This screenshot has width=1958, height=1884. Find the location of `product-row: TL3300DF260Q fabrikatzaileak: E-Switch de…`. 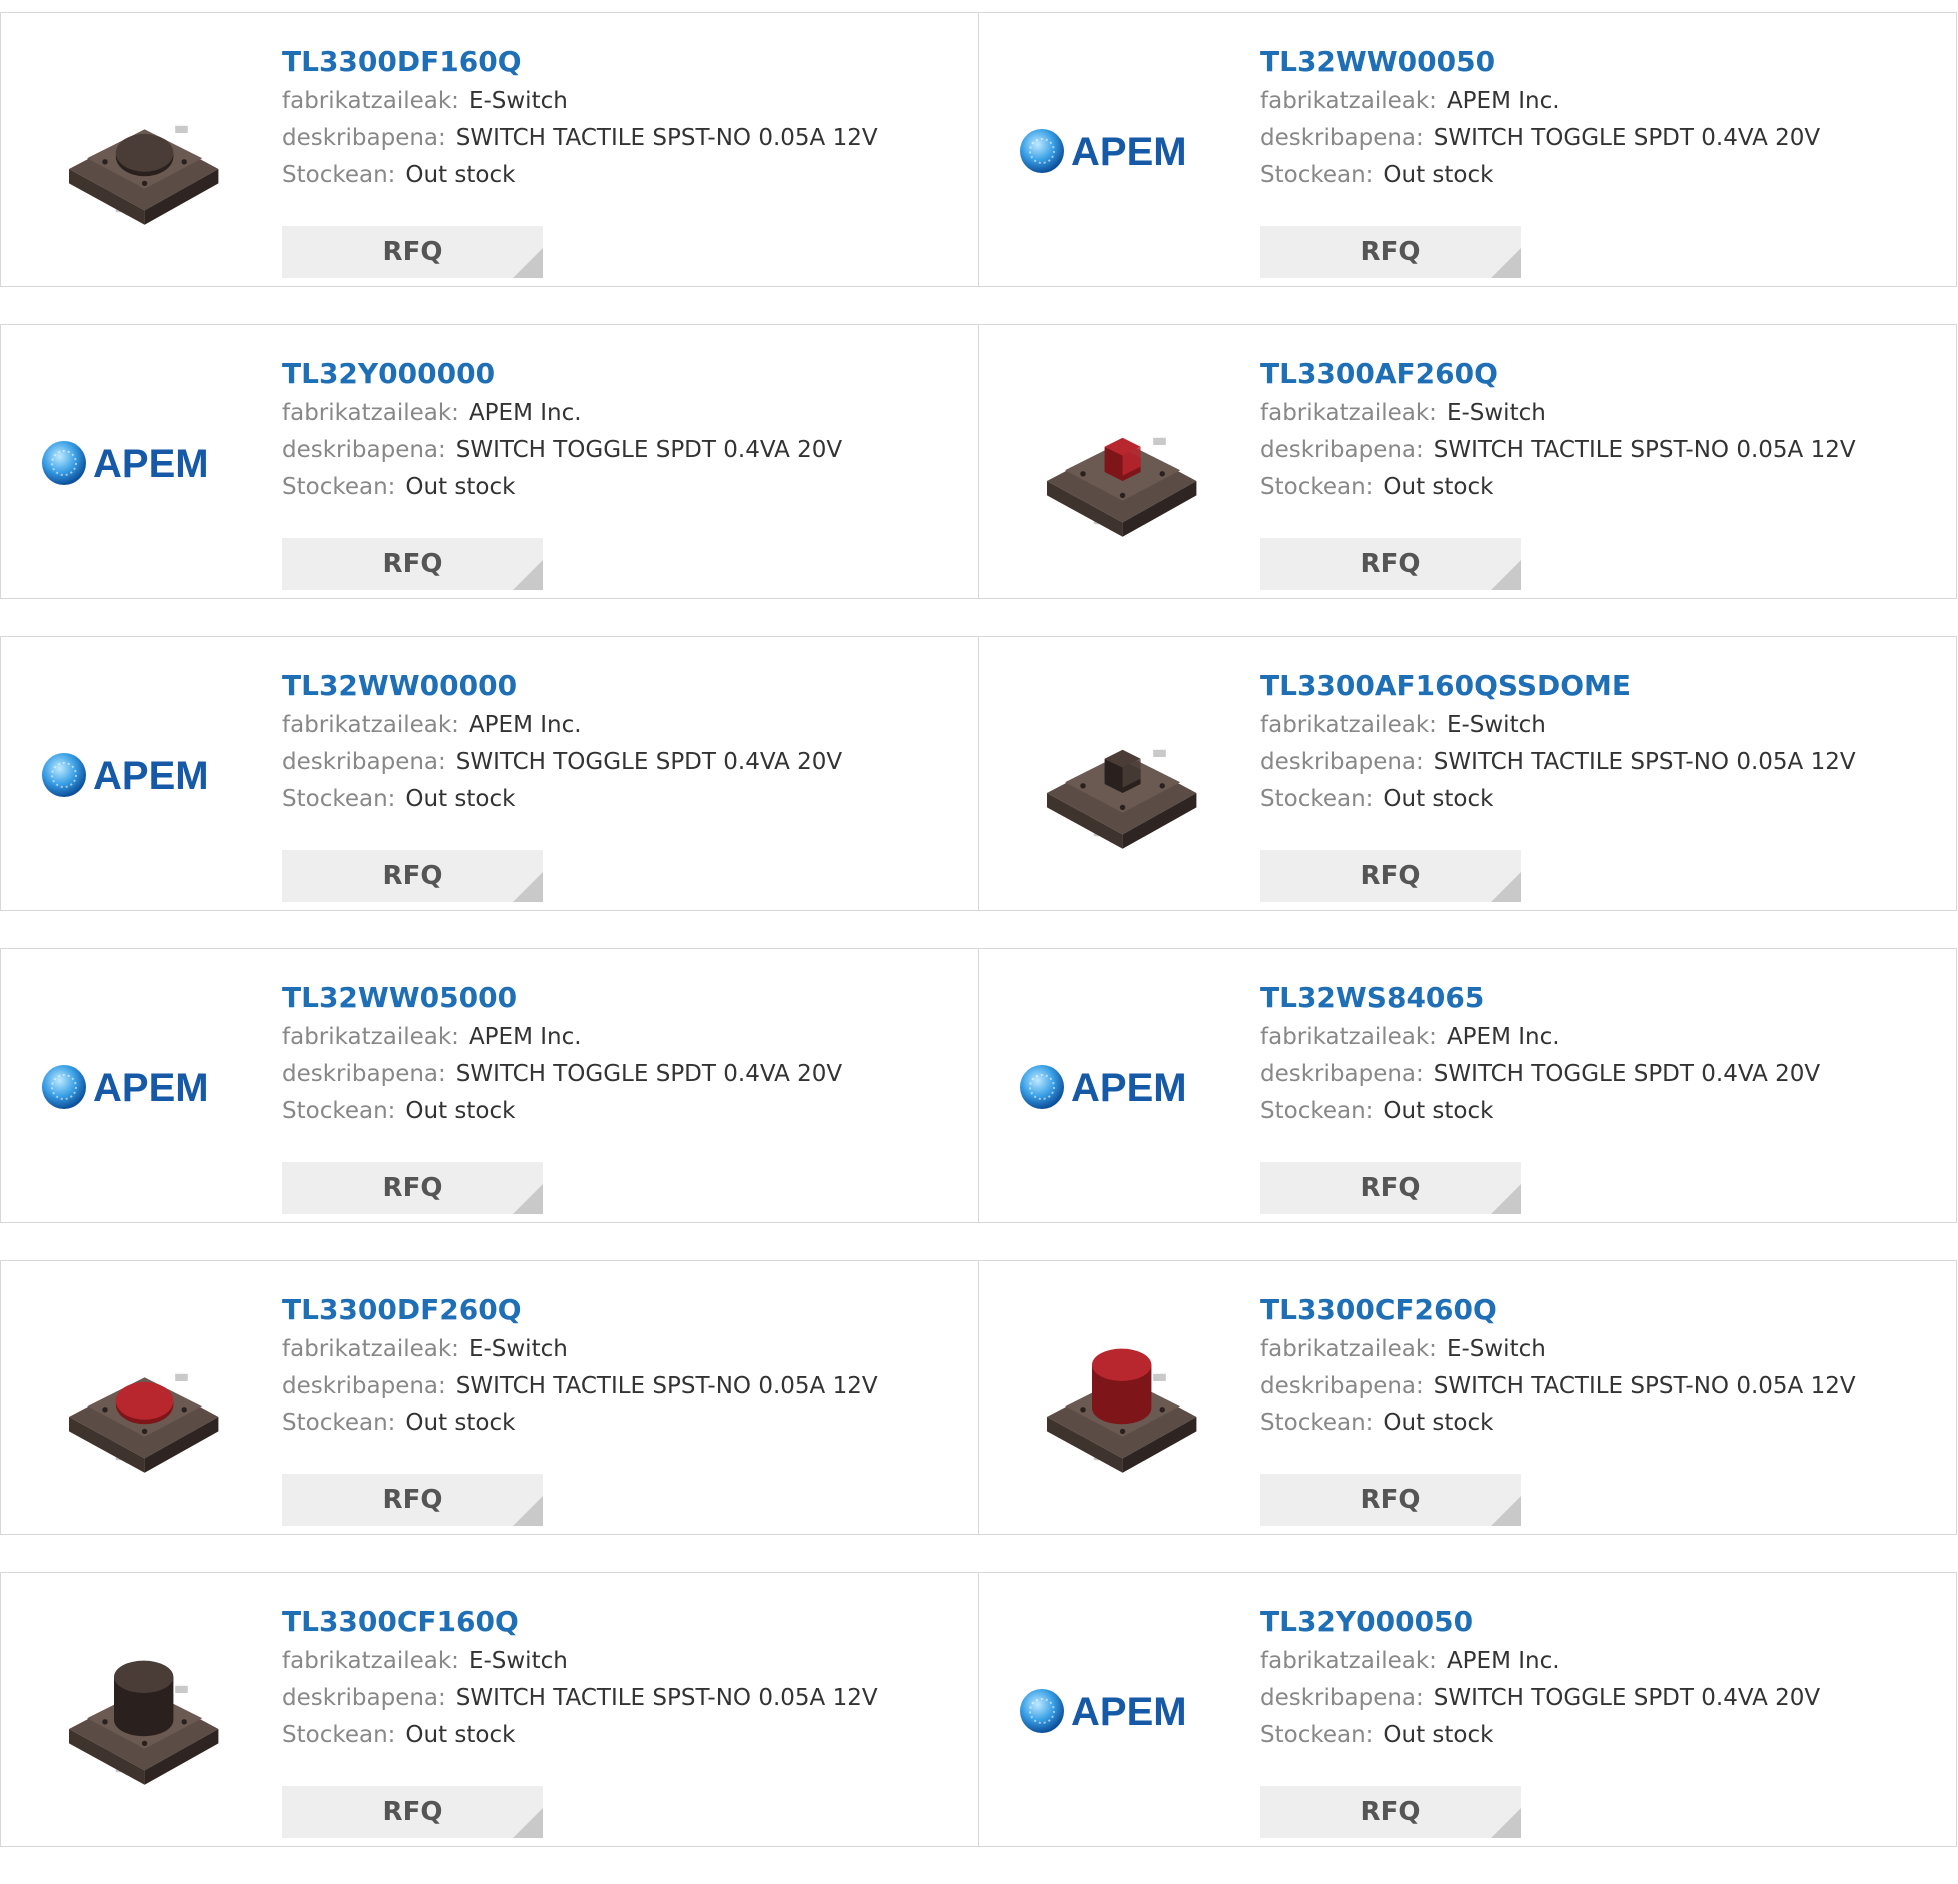

product-row: TL3300DF260Q fabrikatzaileak: E-Switch de… is located at coordinates (979, 1397).